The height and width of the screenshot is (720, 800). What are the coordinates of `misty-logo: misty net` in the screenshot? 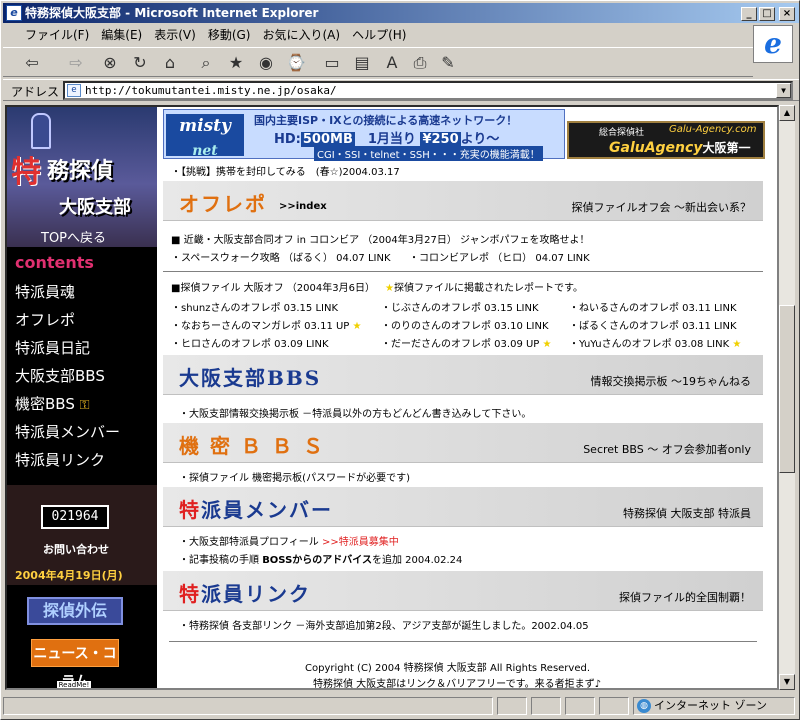 It's located at (205, 136).